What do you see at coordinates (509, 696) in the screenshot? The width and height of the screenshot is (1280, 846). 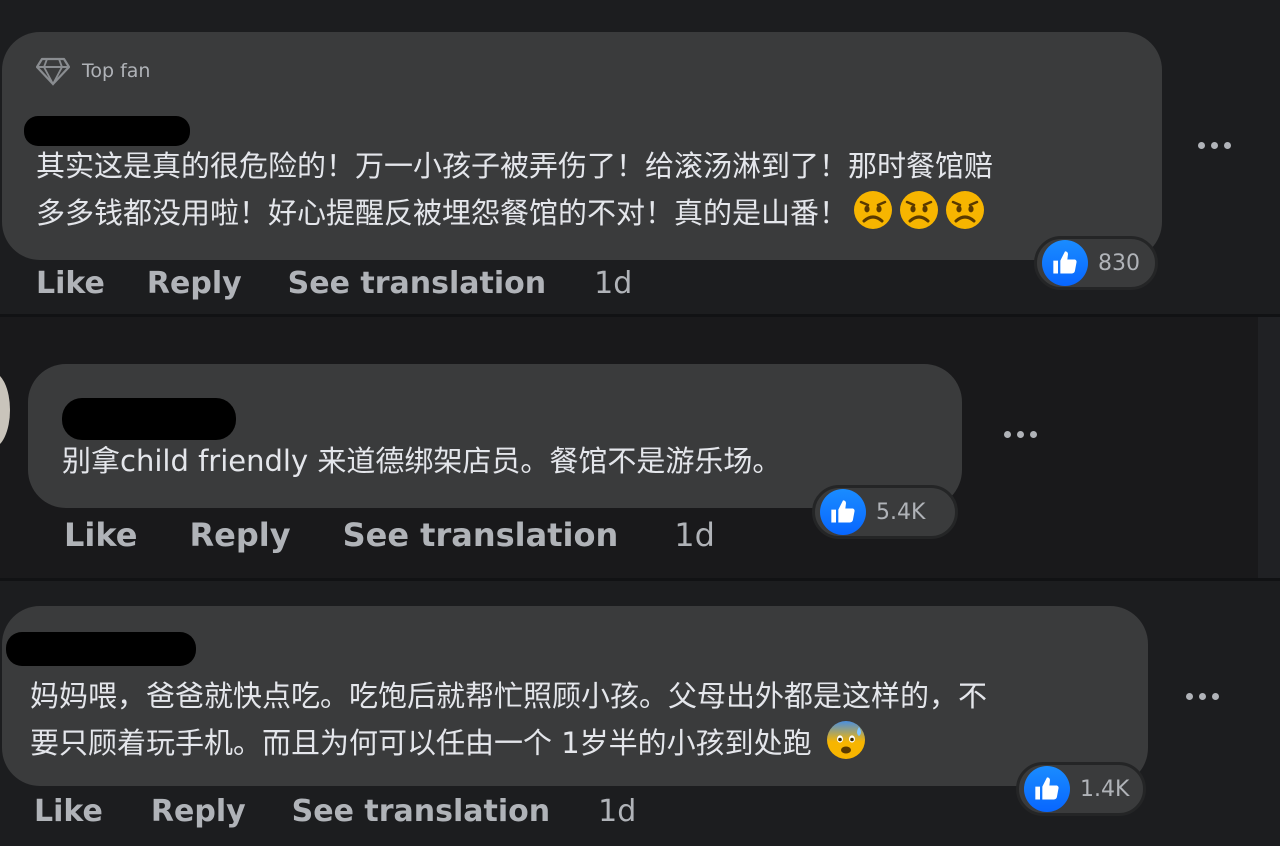 I see `comment-line: 妈妈喂，爸爸就快点吃。吃饱后就帮忙照顾小孩。父母出外都是这样的，不` at bounding box center [509, 696].